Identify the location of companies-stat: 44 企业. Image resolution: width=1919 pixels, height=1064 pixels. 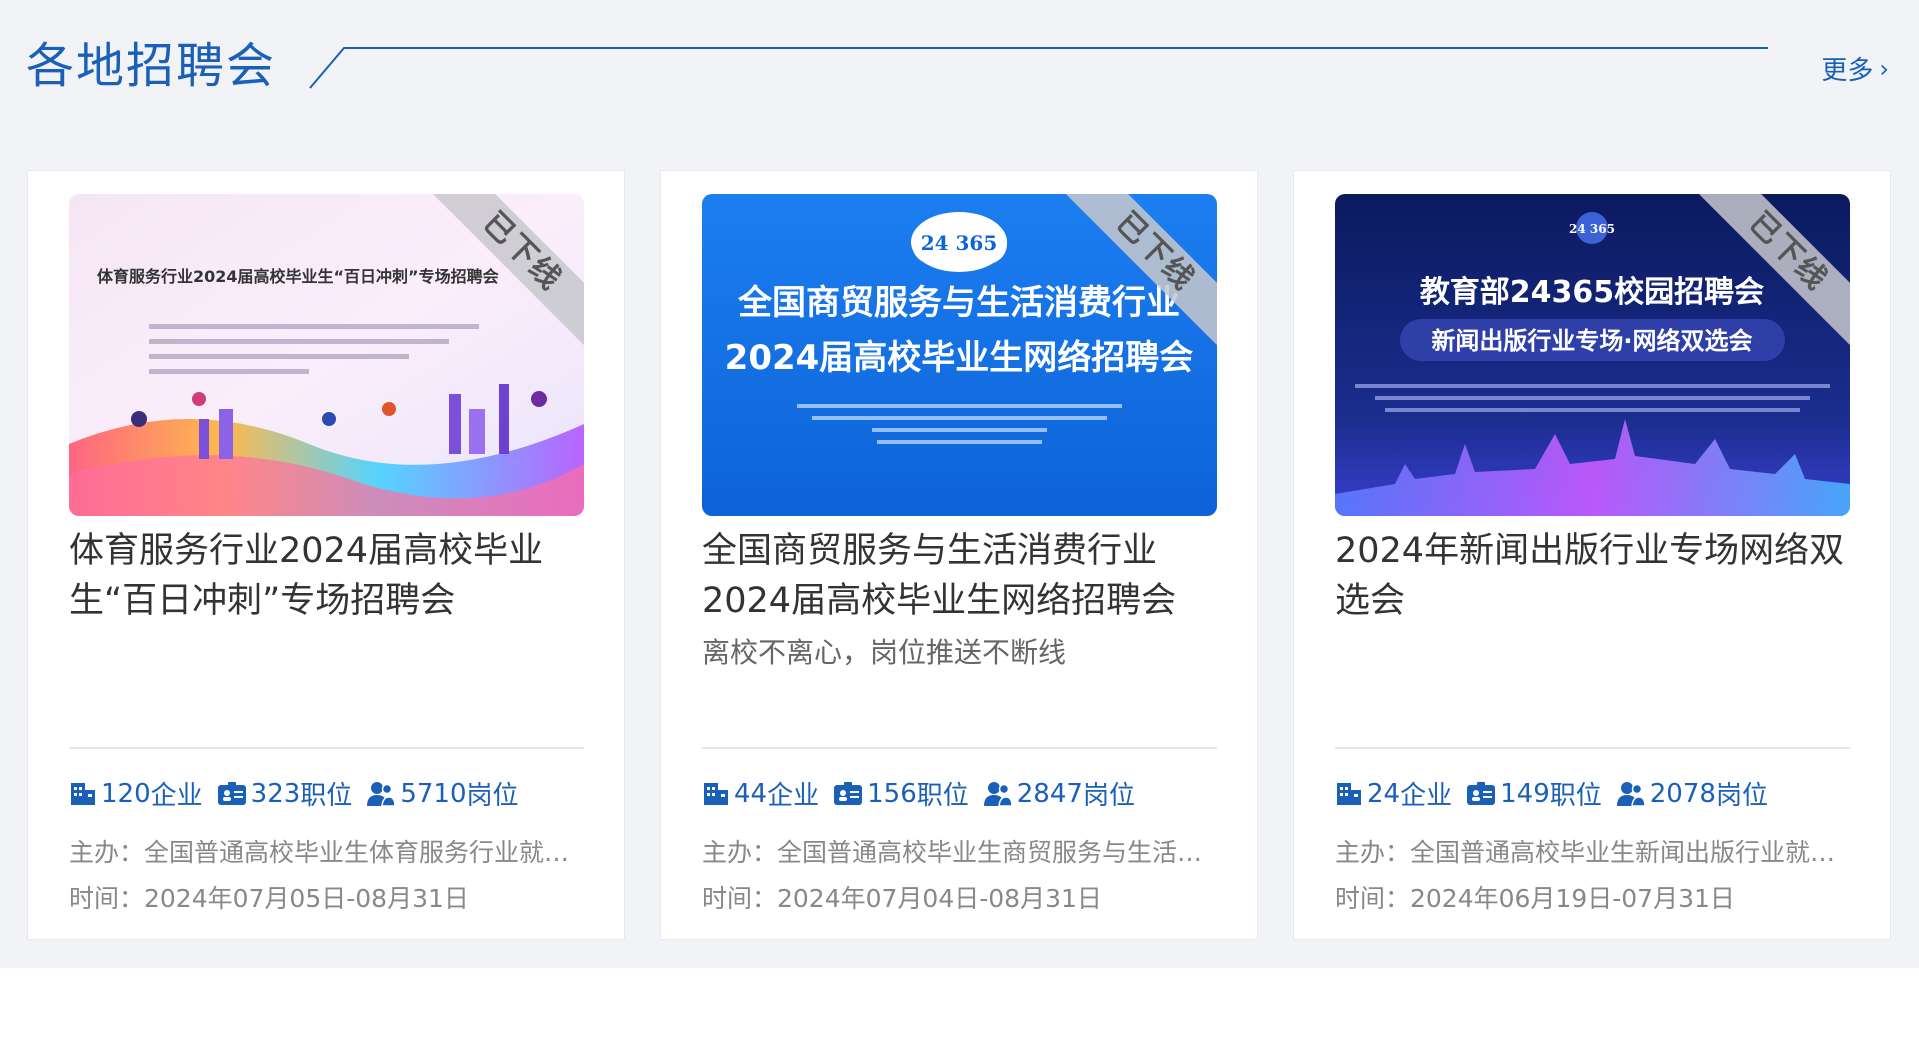
(760, 793).